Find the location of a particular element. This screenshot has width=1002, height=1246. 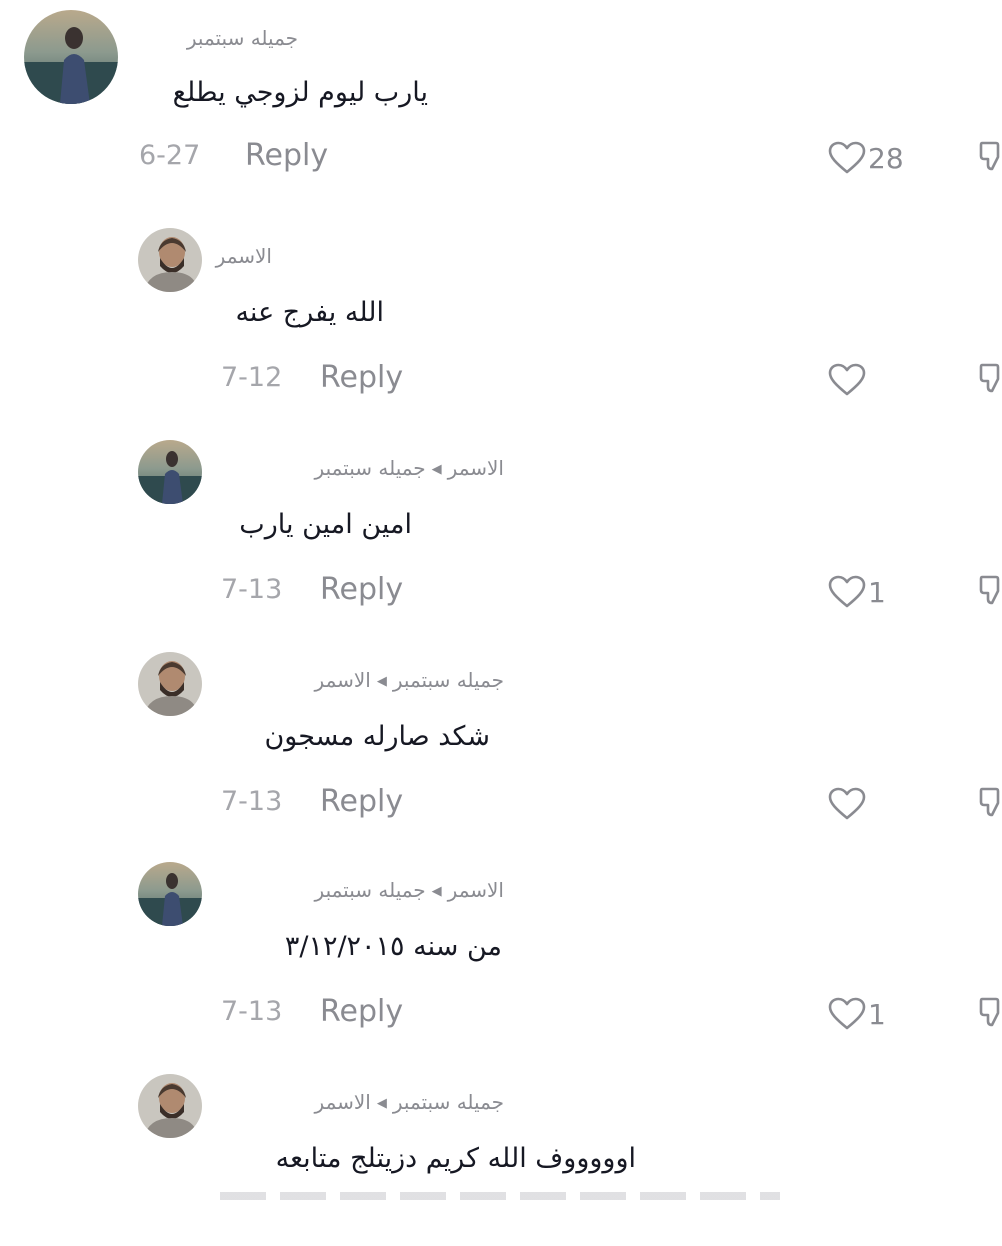

like-button: 28 is located at coordinates (866, 158).